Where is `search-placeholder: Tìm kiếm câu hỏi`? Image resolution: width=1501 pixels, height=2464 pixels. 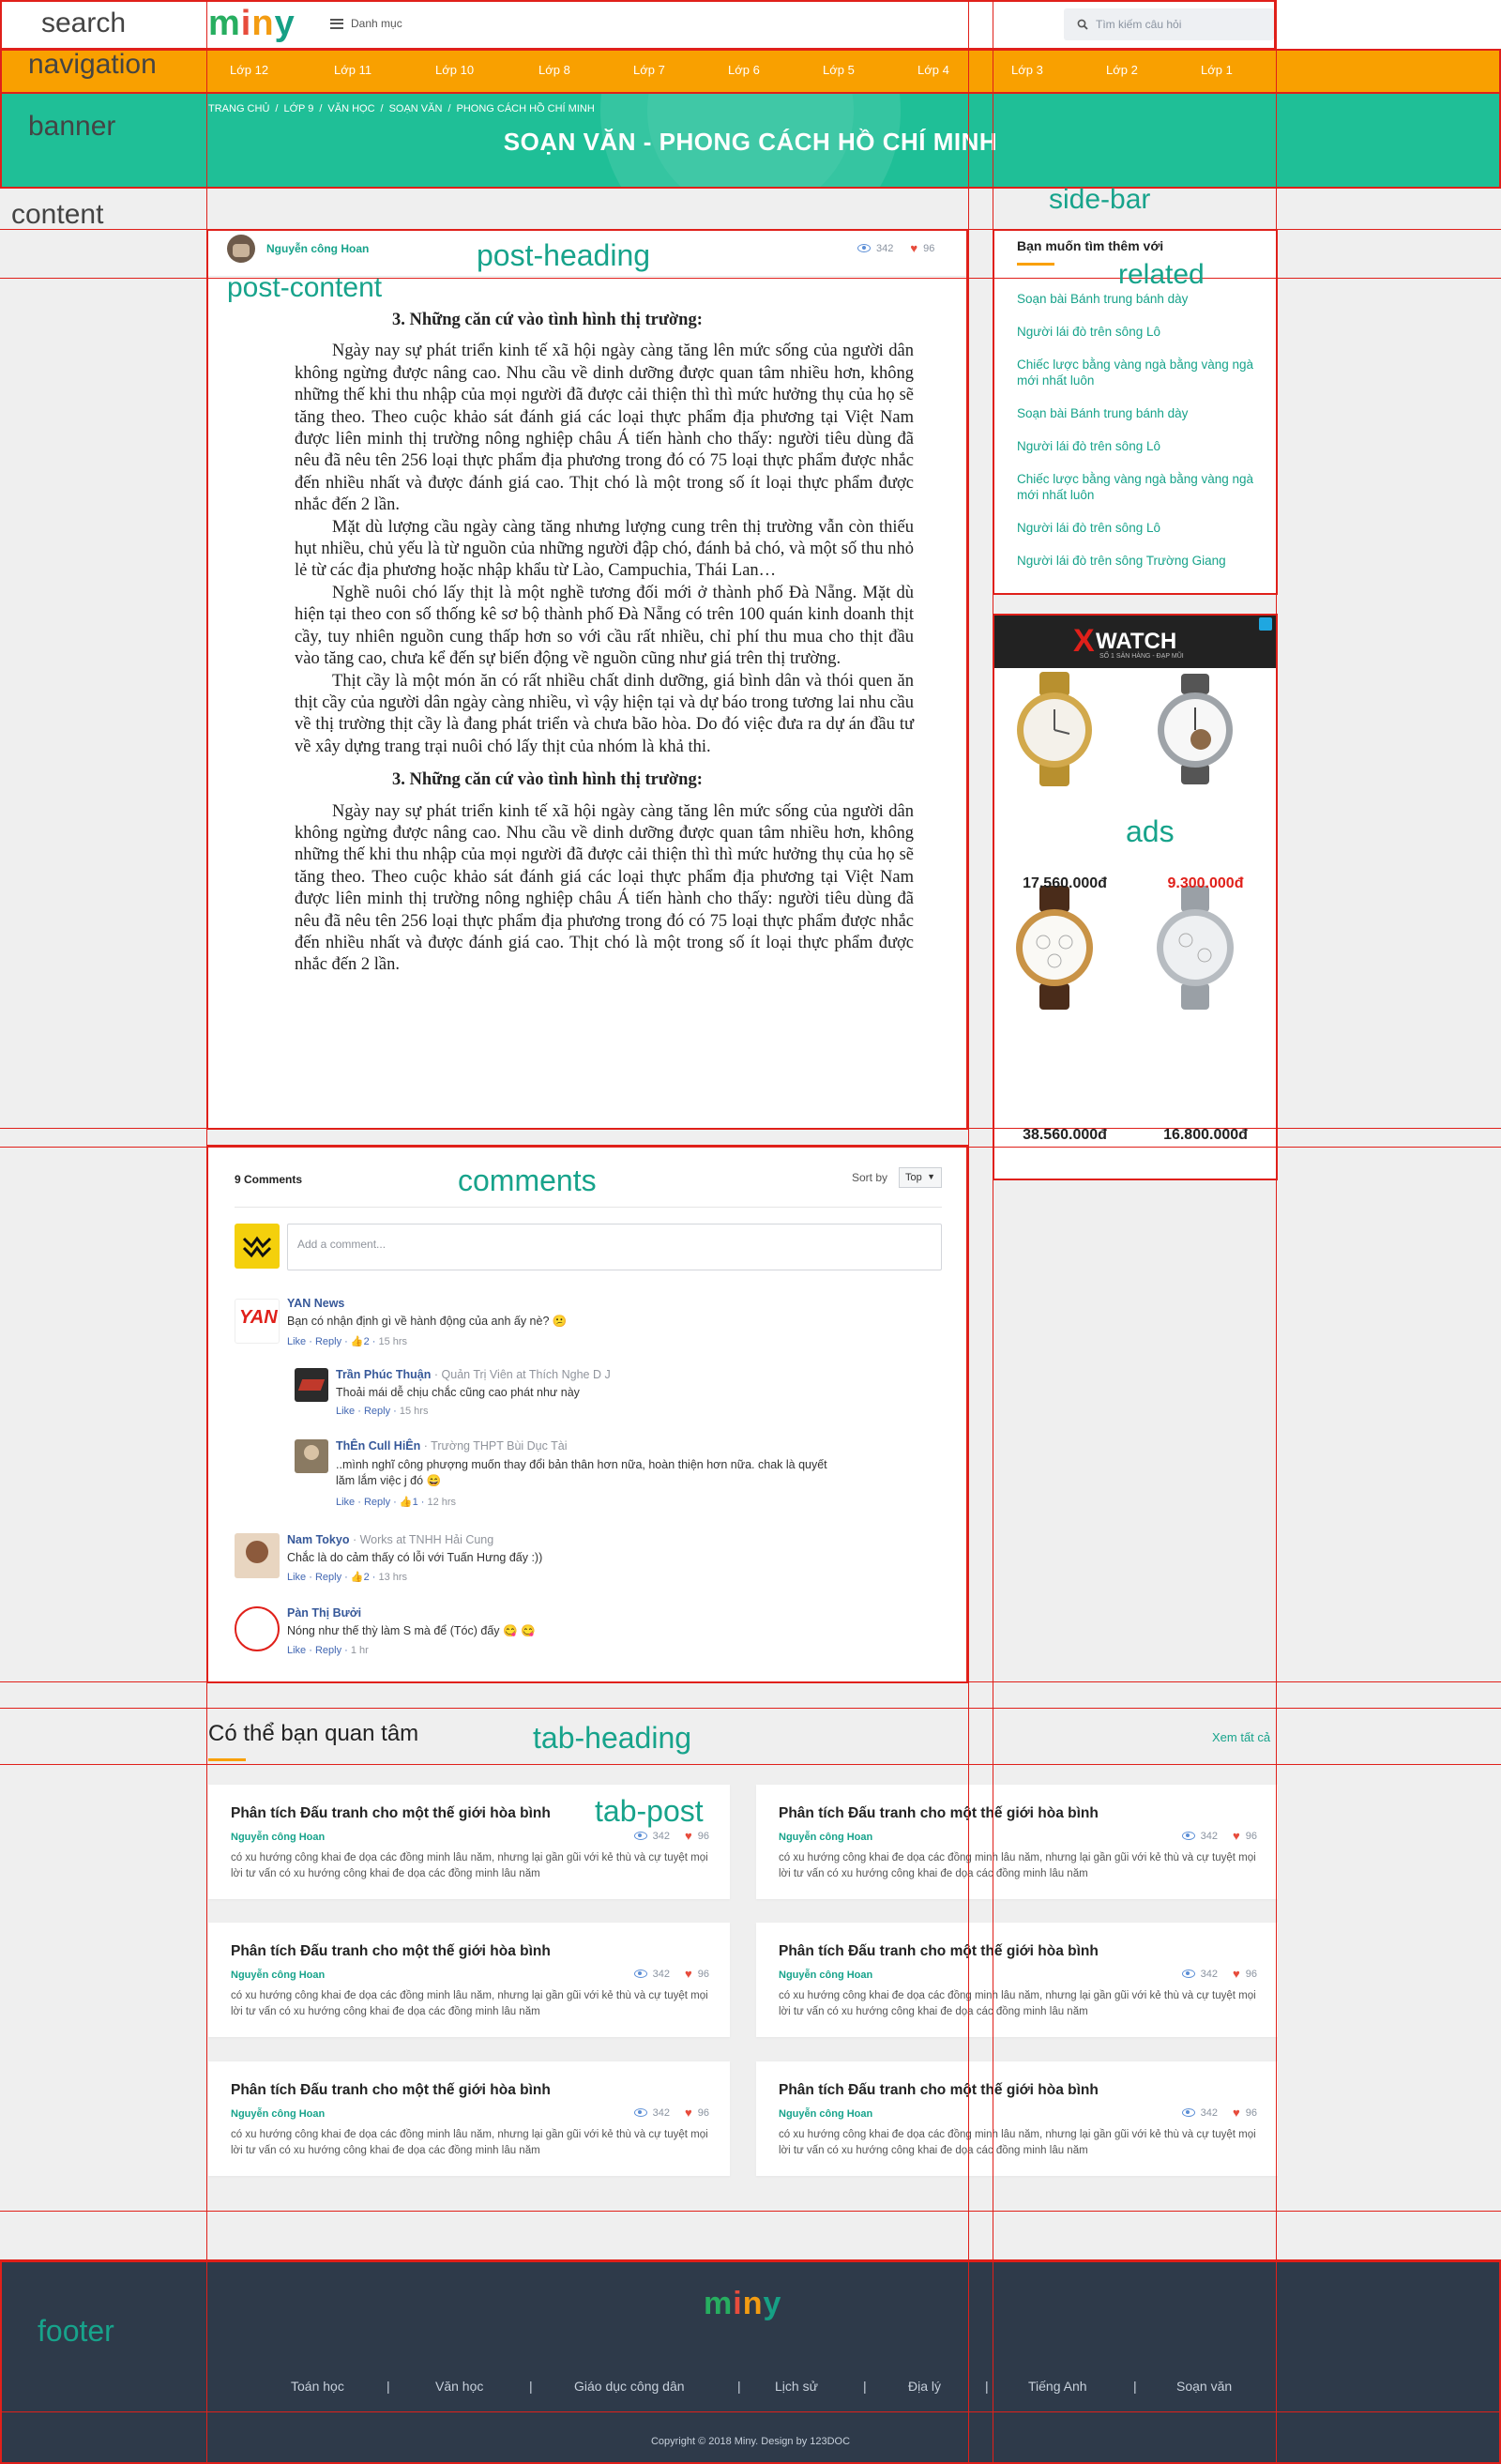
search-placeholder: Tìm kiếm câu hỏi is located at coordinates (1139, 25).